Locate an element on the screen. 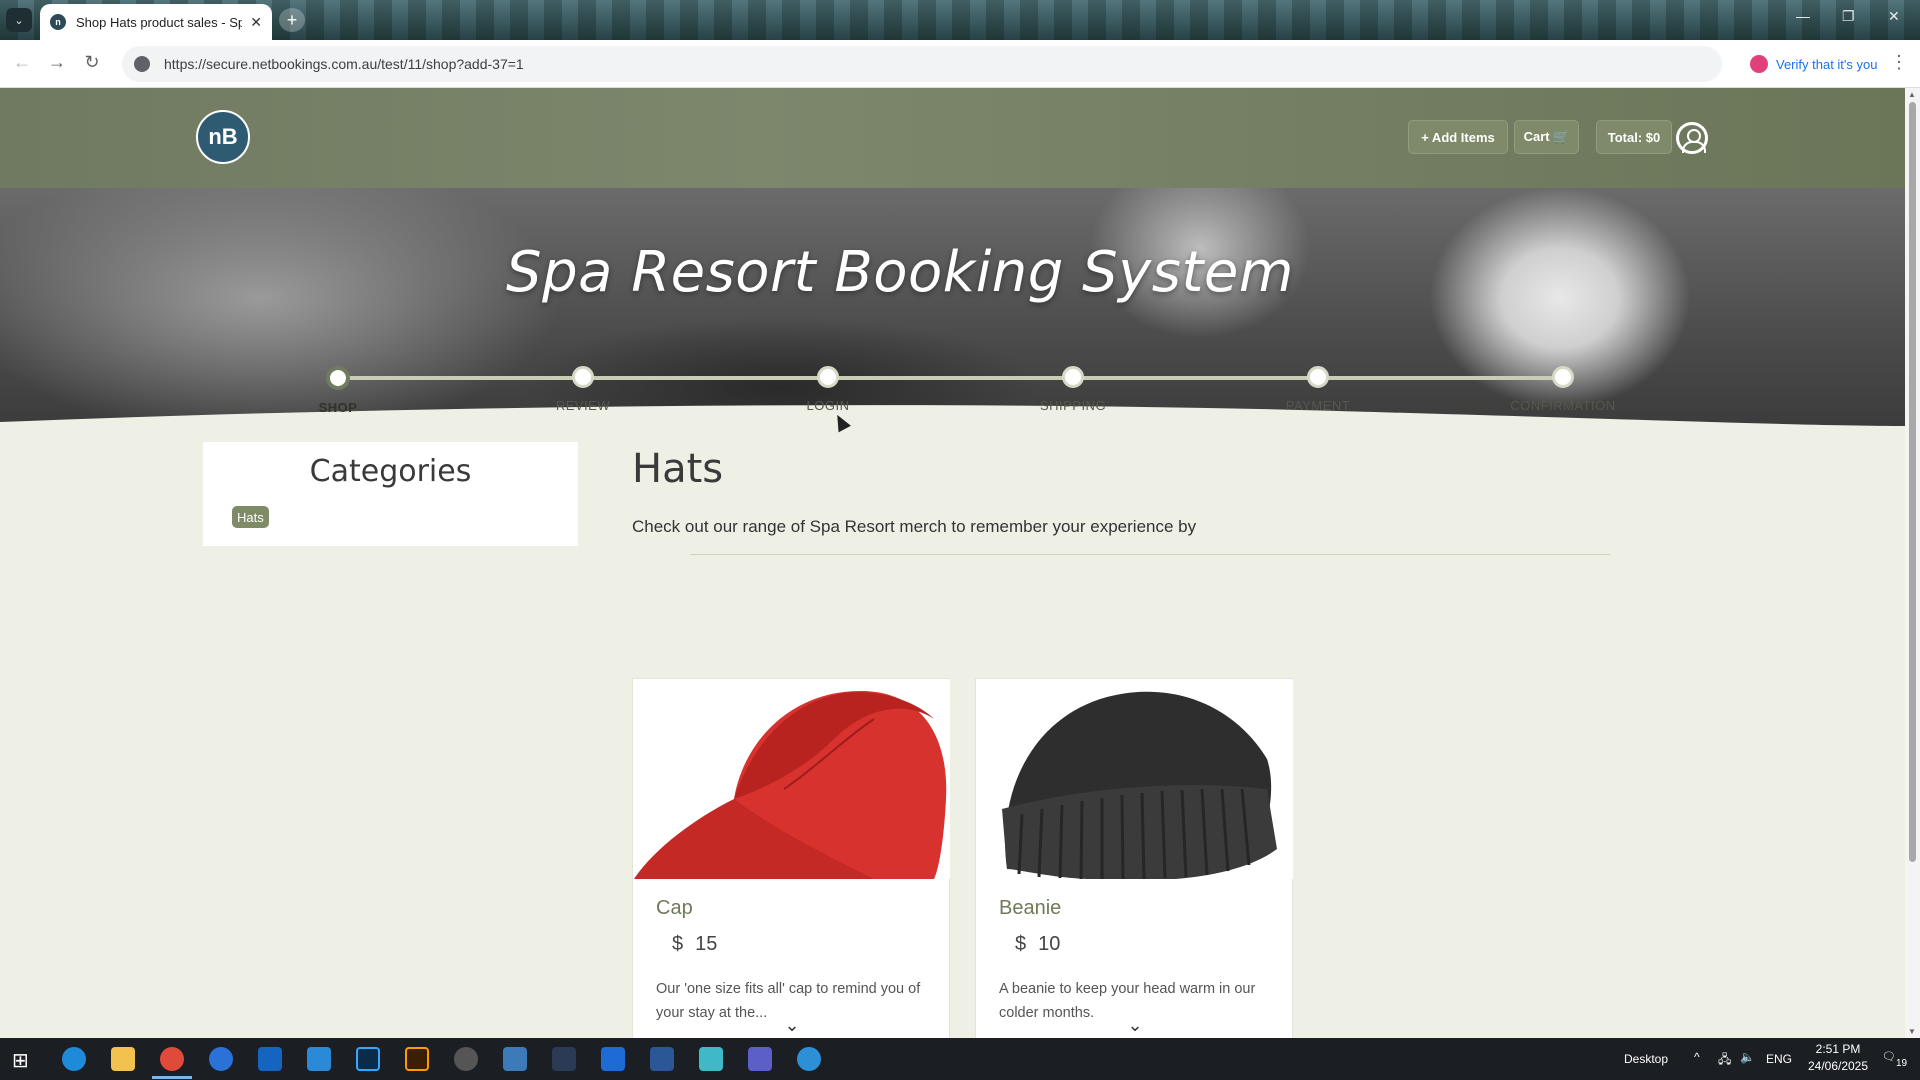 The height and width of the screenshot is (1080, 1920). photoshop-icon is located at coordinates (368, 1059).